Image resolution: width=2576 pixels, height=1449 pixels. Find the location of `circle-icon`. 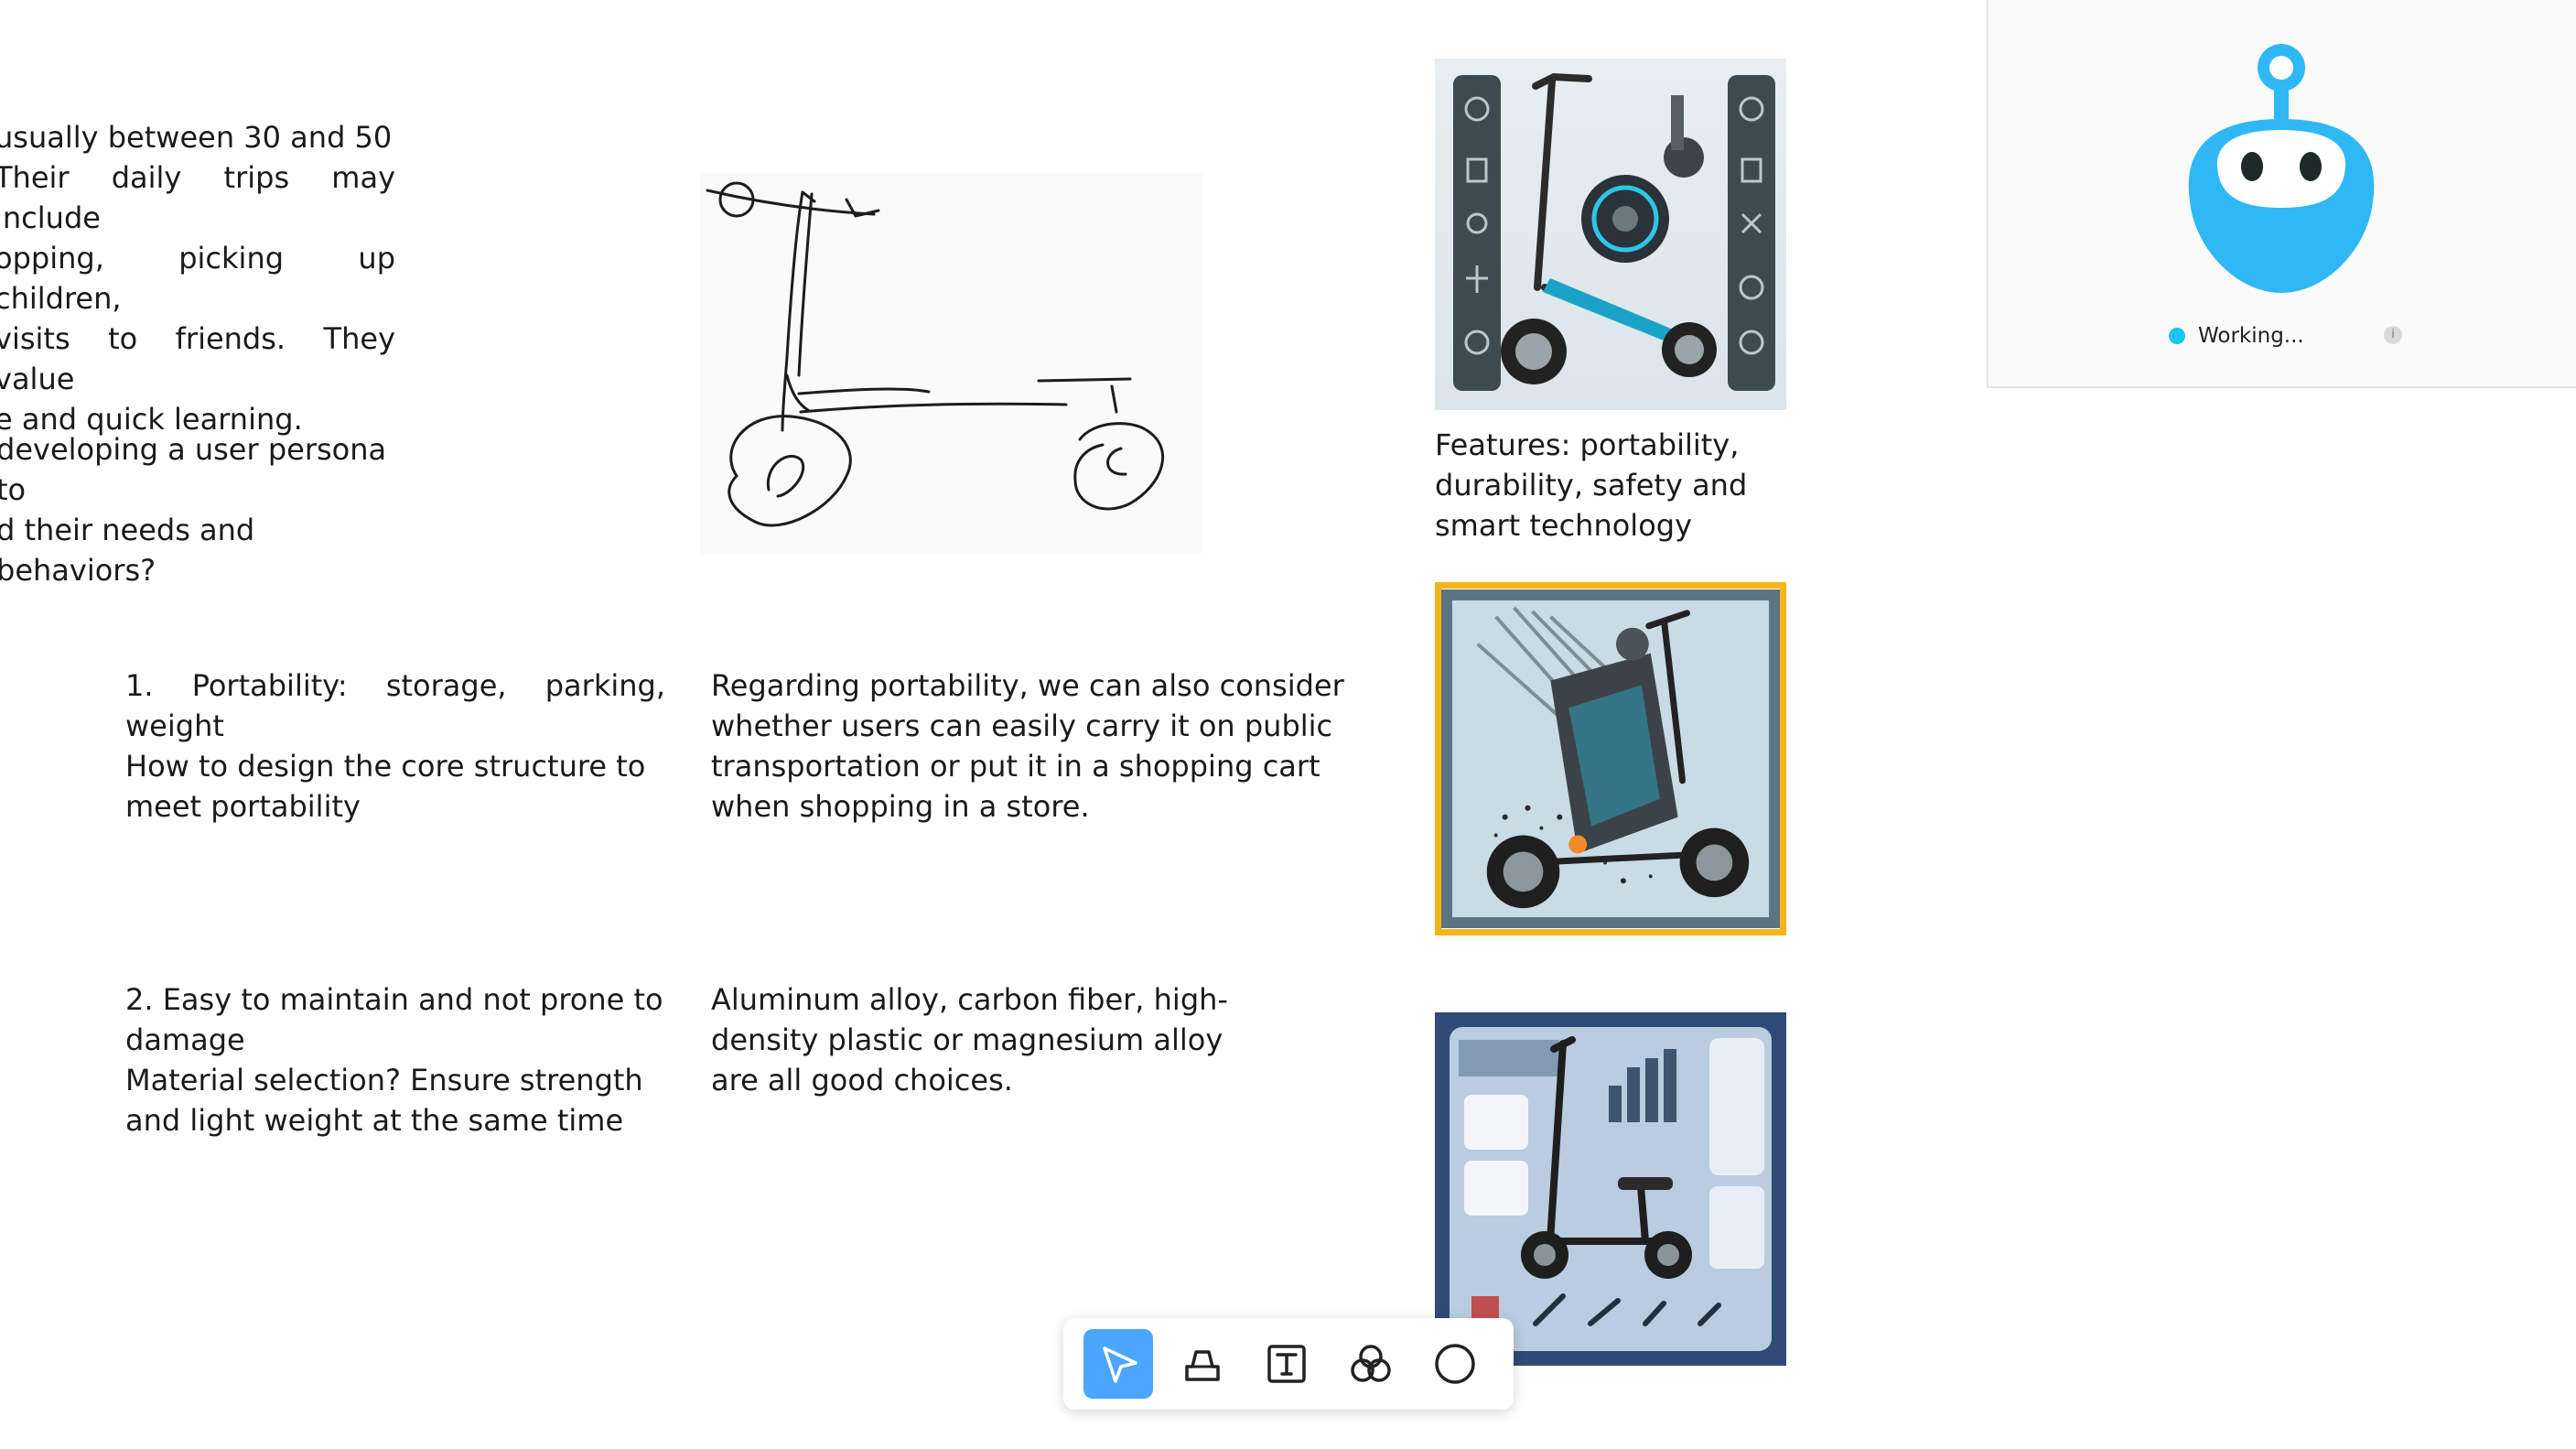

circle-icon is located at coordinates (1455, 1364).